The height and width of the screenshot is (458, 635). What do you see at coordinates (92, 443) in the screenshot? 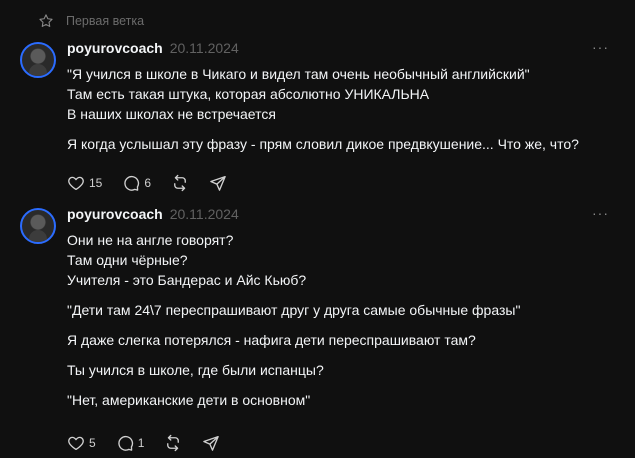
I see `like-count: 5` at bounding box center [92, 443].